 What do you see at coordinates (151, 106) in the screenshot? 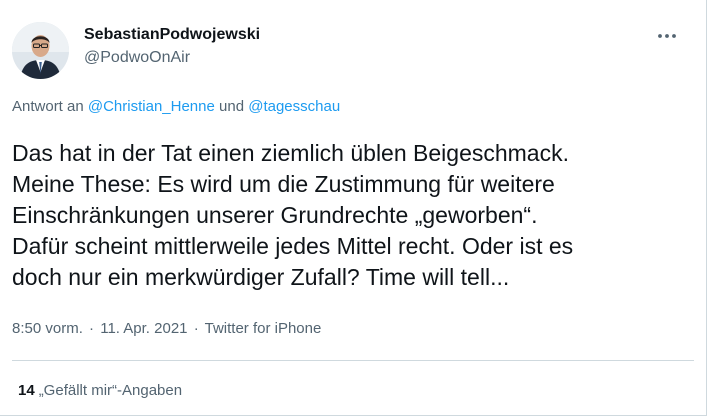
I see `mention-link-christian-henne: @Christian_Henne` at bounding box center [151, 106].